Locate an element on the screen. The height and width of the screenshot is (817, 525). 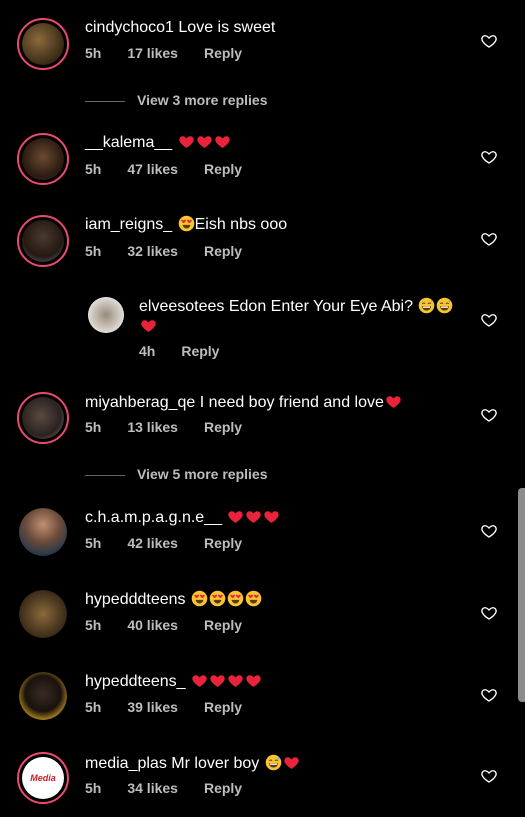
comment-likes: 13 likes is located at coordinates (152, 427).